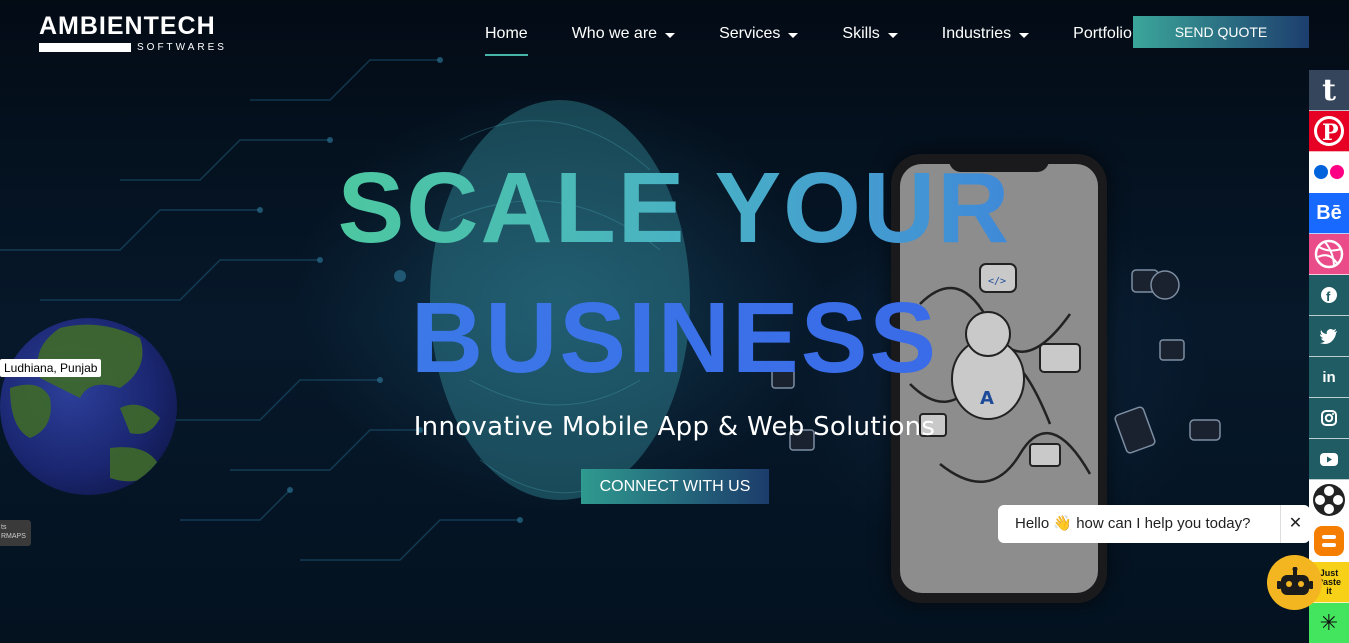 This screenshot has width=1349, height=643. What do you see at coordinates (976, 33) in the screenshot?
I see `nav-industries-label: Industries` at bounding box center [976, 33].